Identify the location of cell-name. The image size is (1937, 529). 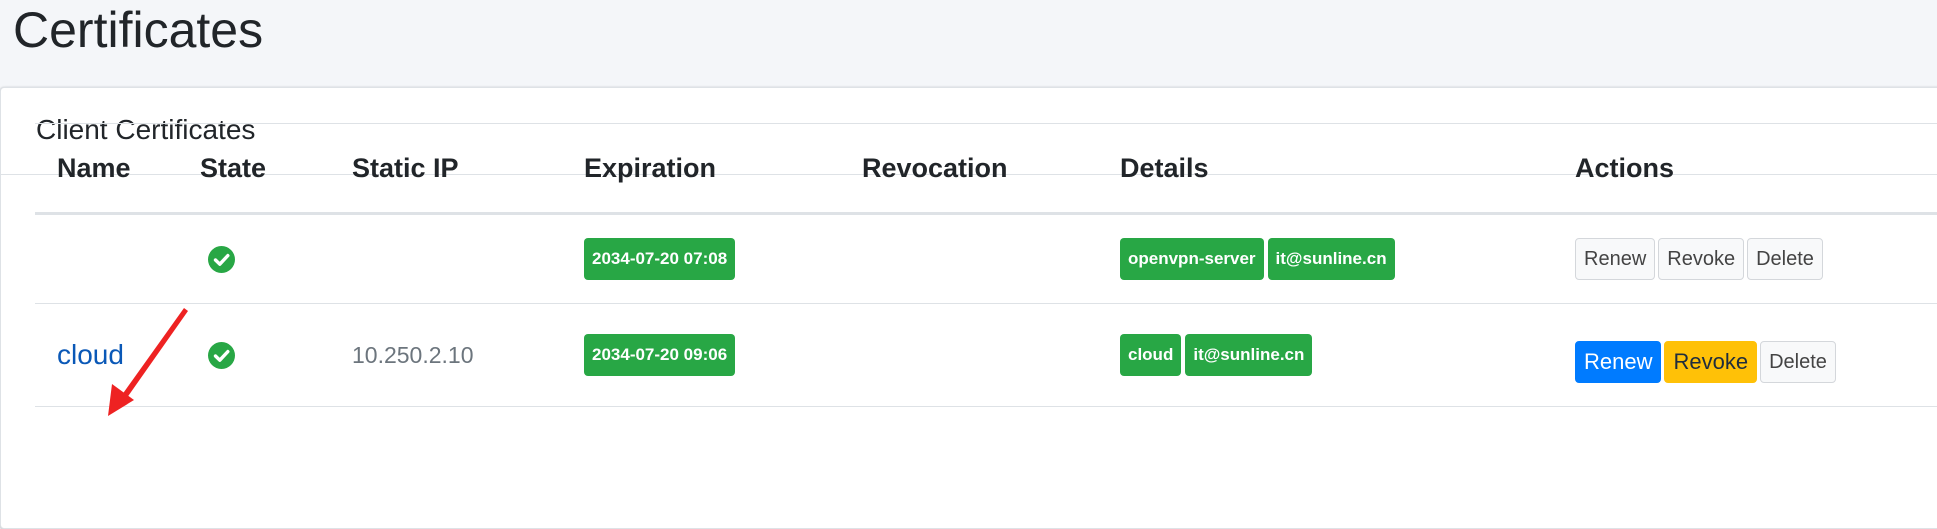
(106, 259).